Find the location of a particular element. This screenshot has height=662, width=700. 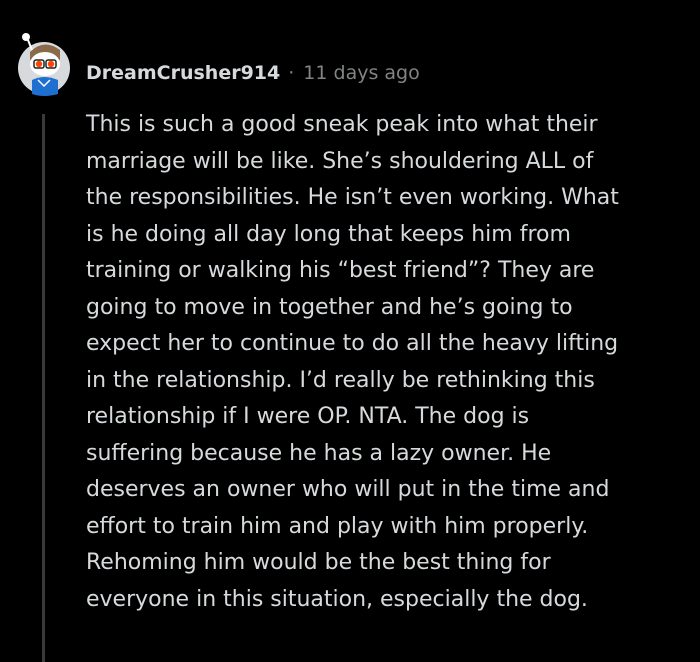

comment-meta: DreamCrusher914 · 11 days ago is located at coordinates (253, 73).